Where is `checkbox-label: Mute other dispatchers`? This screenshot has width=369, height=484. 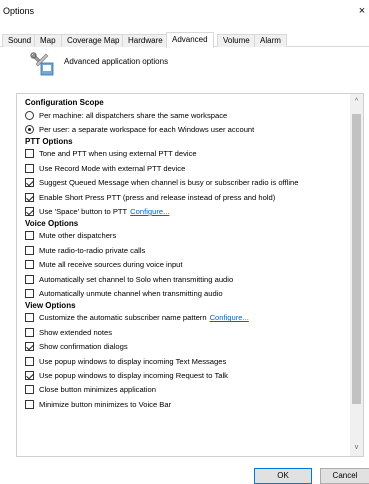
checkbox-label: Mute other dispatchers is located at coordinates (78, 236).